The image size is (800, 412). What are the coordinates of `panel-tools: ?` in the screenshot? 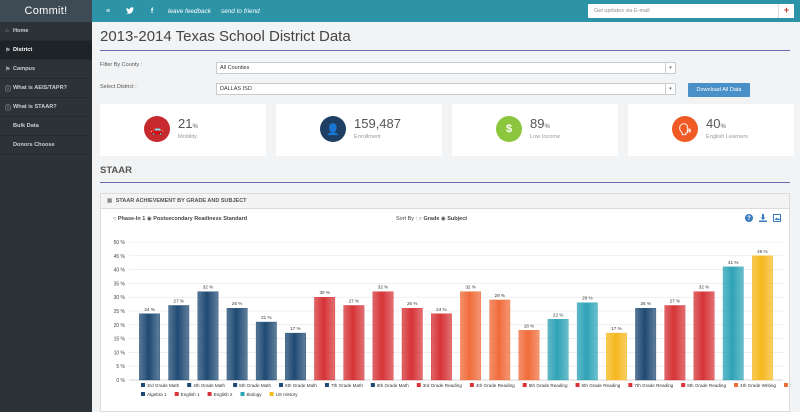 It's located at (763, 218).